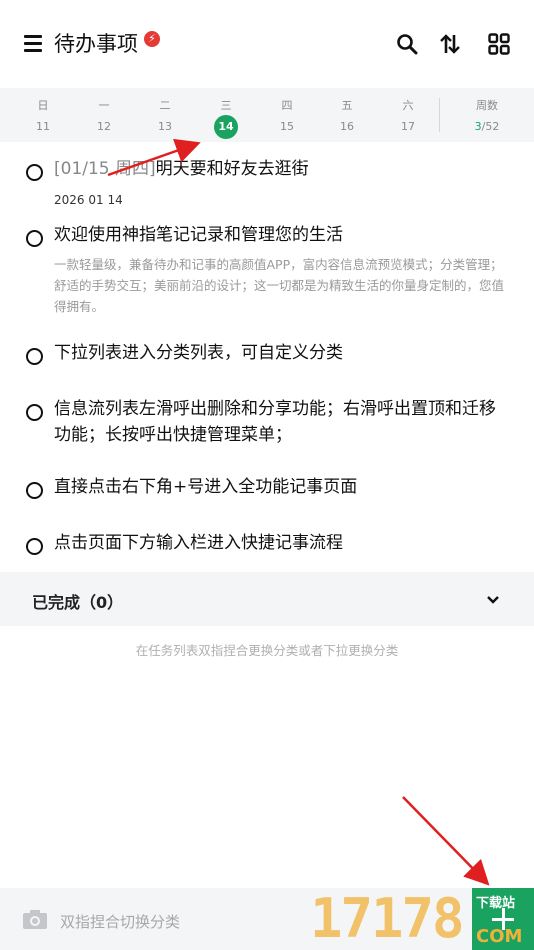 This screenshot has height=950, width=534. Describe the element at coordinates (152, 39) in the screenshot. I see `flash-badge-icon: ⚡` at that location.